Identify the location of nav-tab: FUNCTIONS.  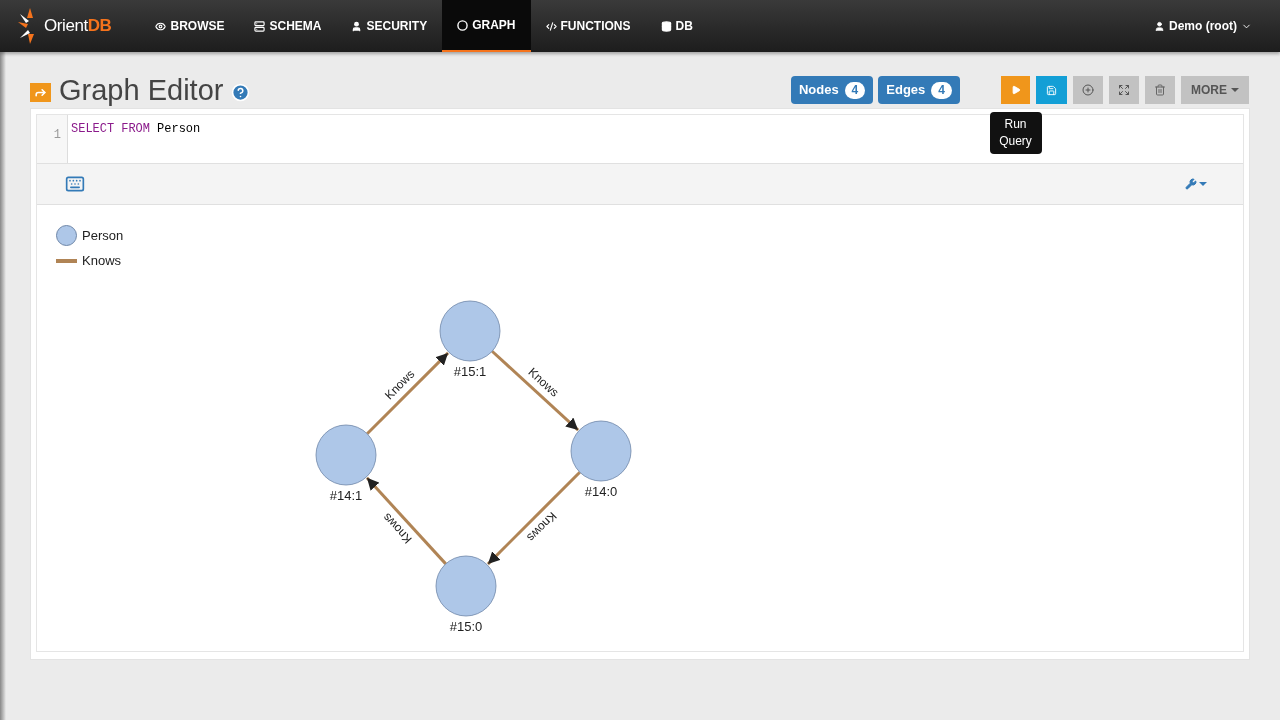
(588, 26).